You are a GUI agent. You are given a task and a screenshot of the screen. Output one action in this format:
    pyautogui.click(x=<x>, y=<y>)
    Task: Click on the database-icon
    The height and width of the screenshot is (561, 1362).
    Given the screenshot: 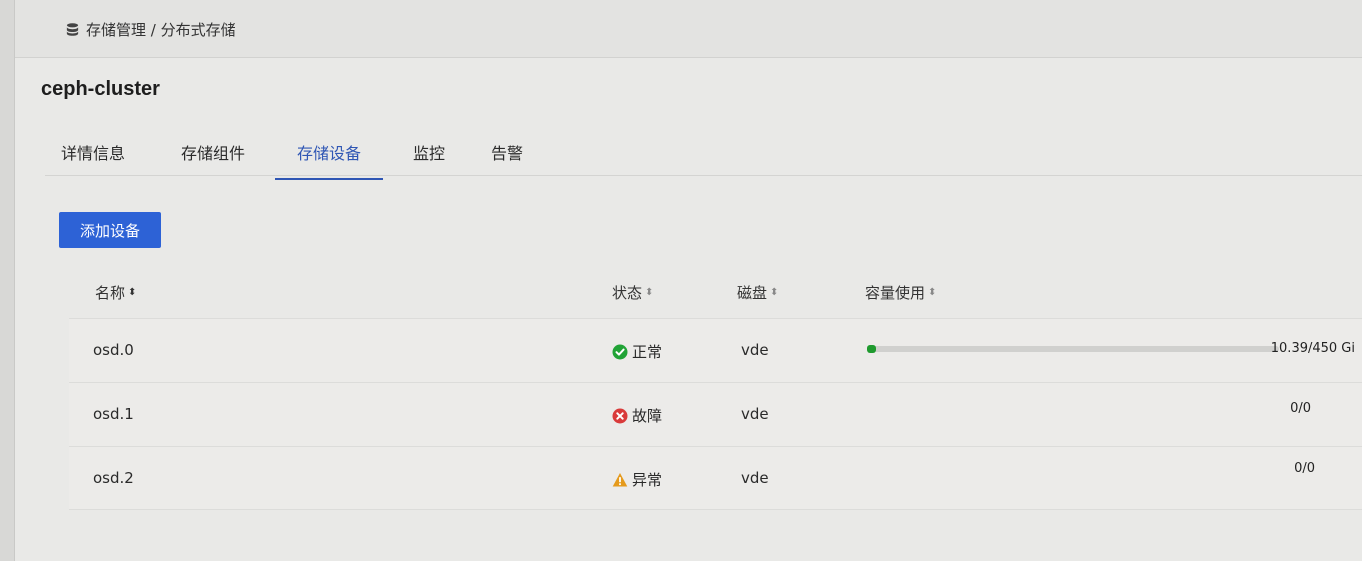 What is the action you would take?
    pyautogui.click(x=72, y=29)
    